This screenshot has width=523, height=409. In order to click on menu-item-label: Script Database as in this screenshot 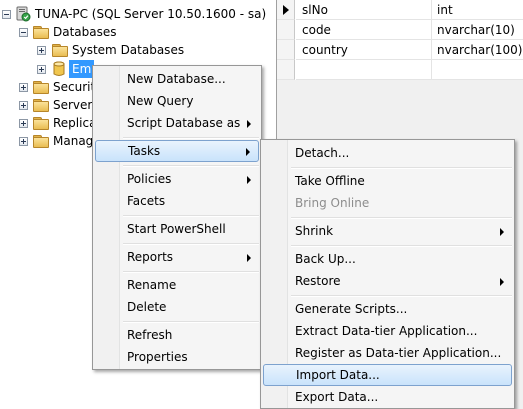, I will do `click(184, 123)`.